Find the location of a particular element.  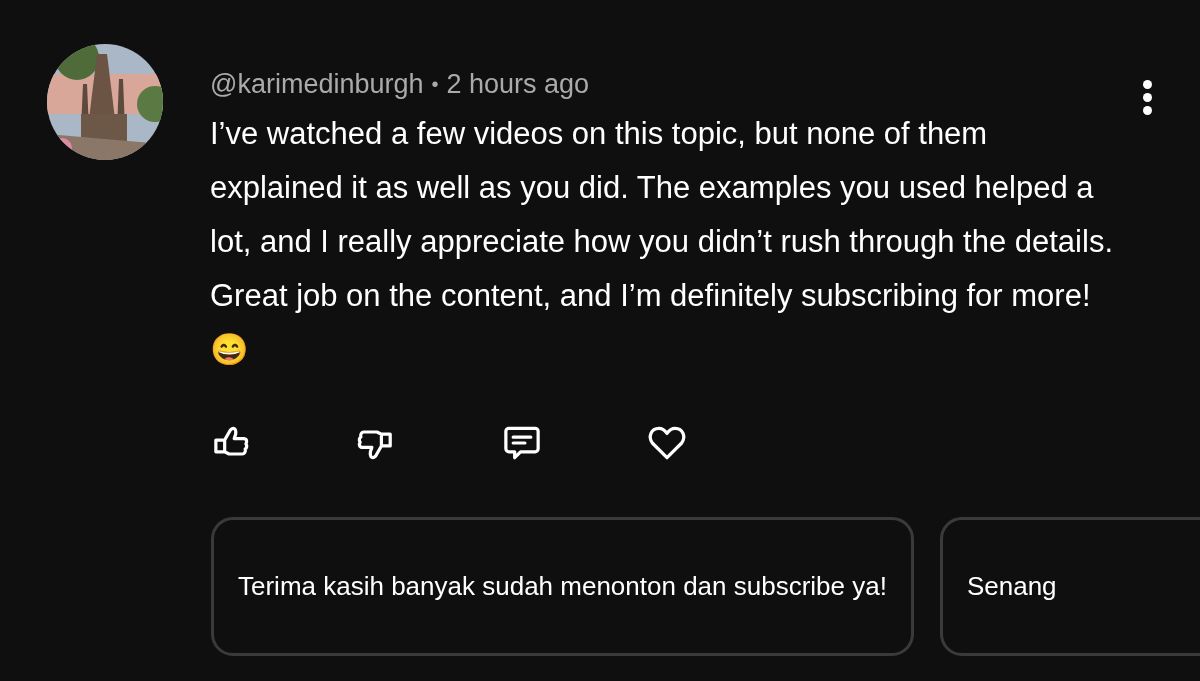

suggested-reply-button: Terima kasih banyak sudah menonton dan subscribe ya! is located at coordinates (562, 586).